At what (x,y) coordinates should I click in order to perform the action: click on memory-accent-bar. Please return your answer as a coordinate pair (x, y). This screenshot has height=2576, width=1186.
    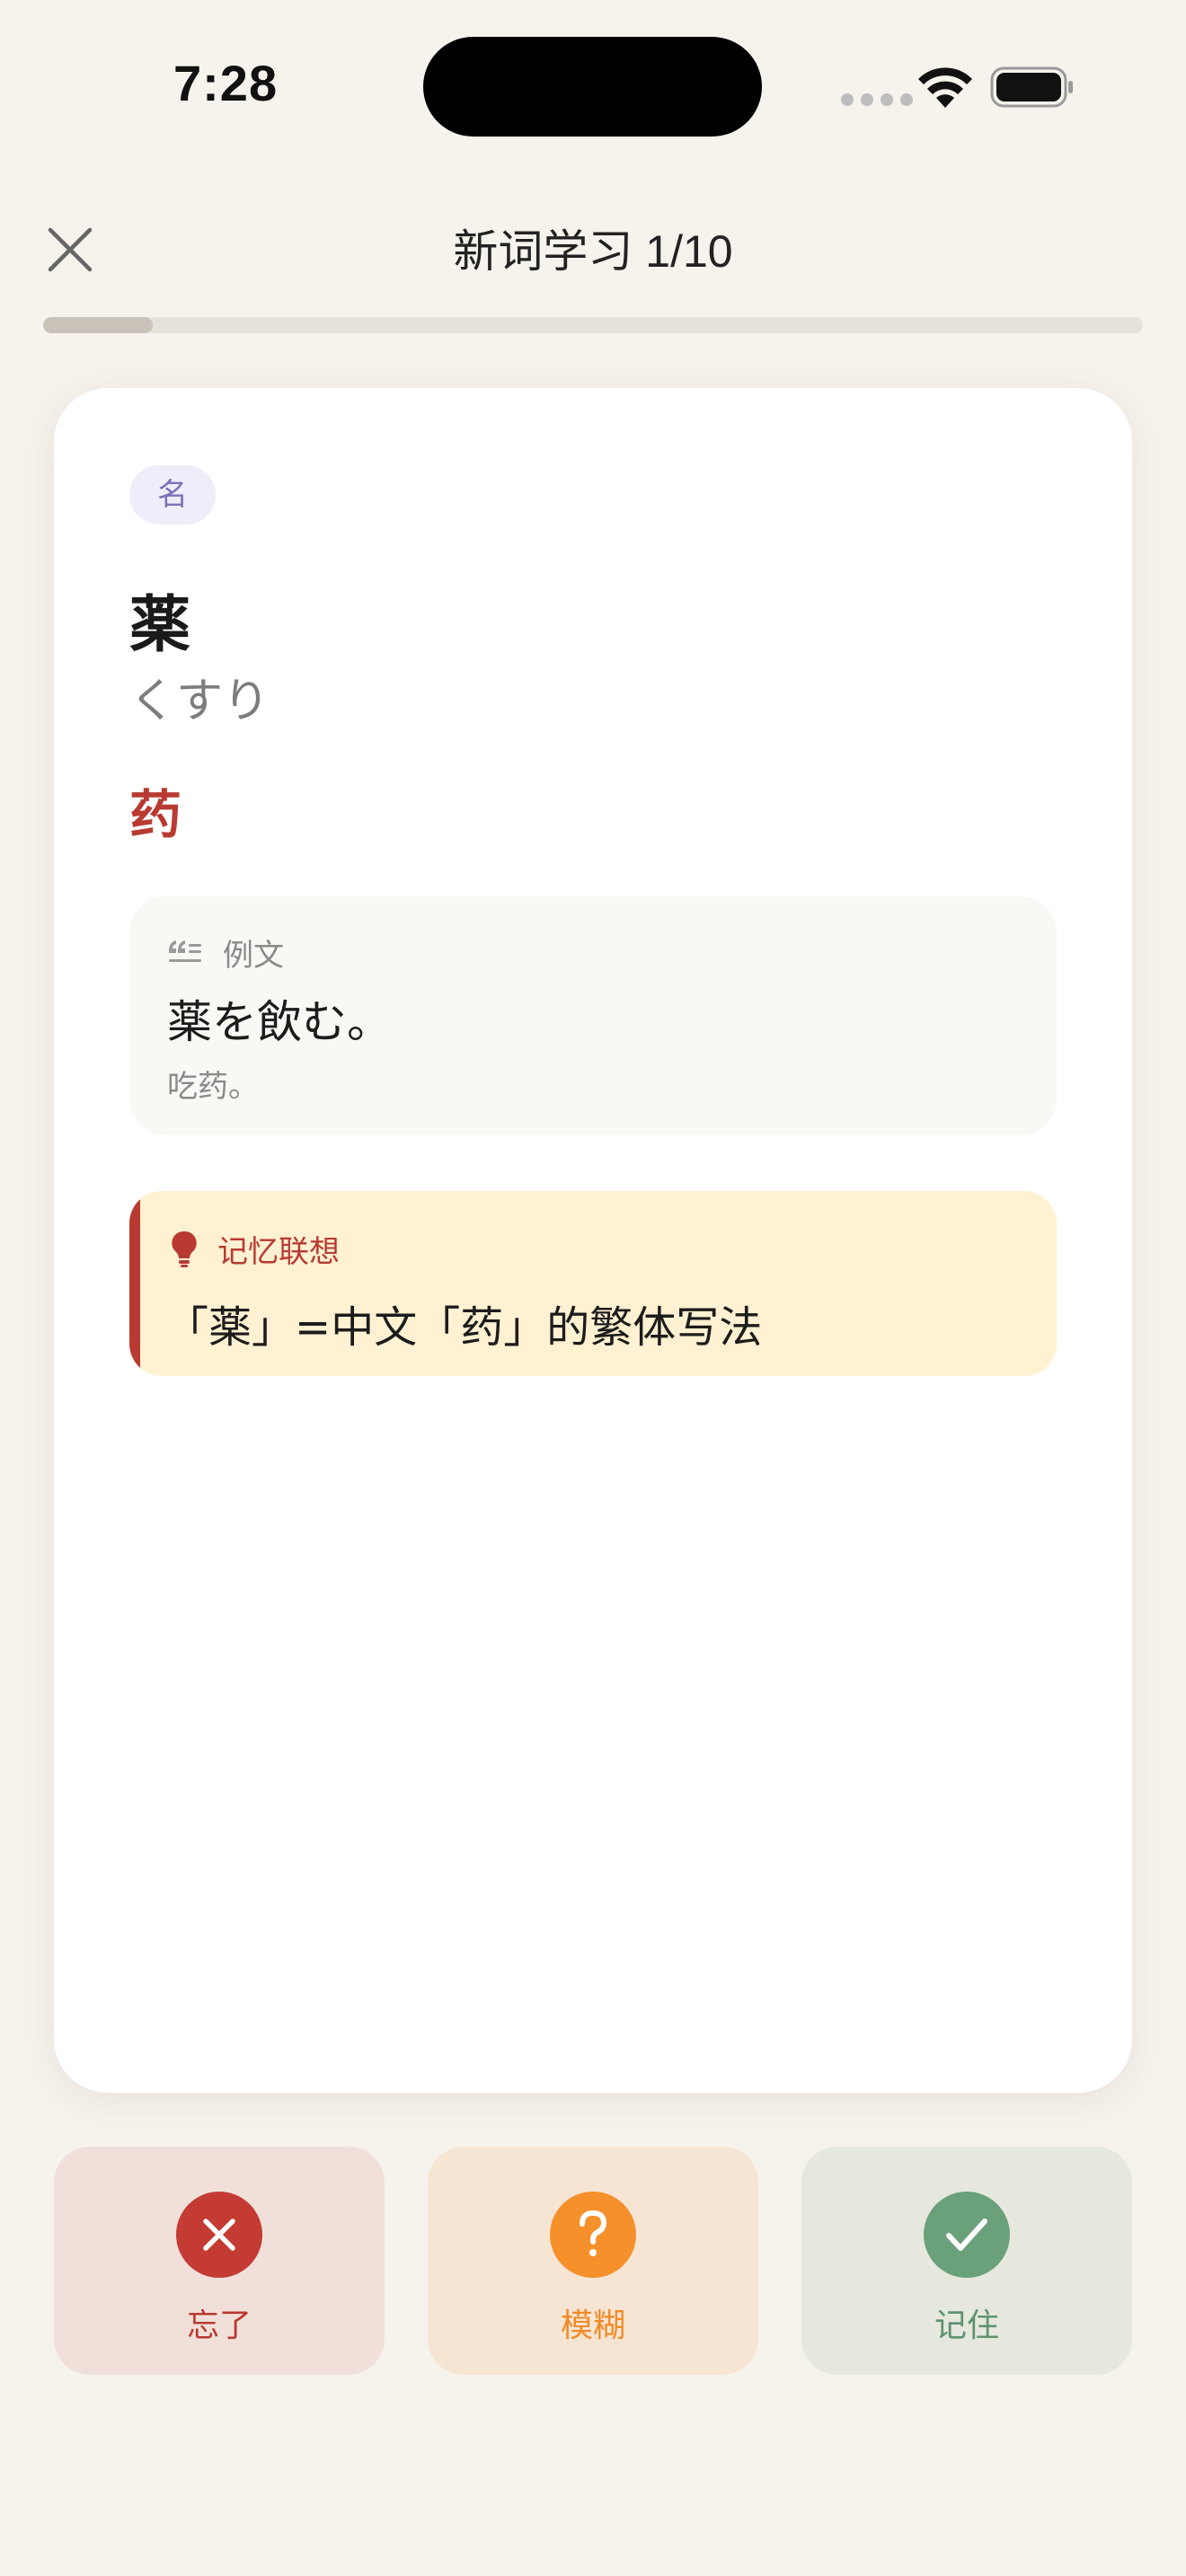
    Looking at the image, I should click on (134, 1283).